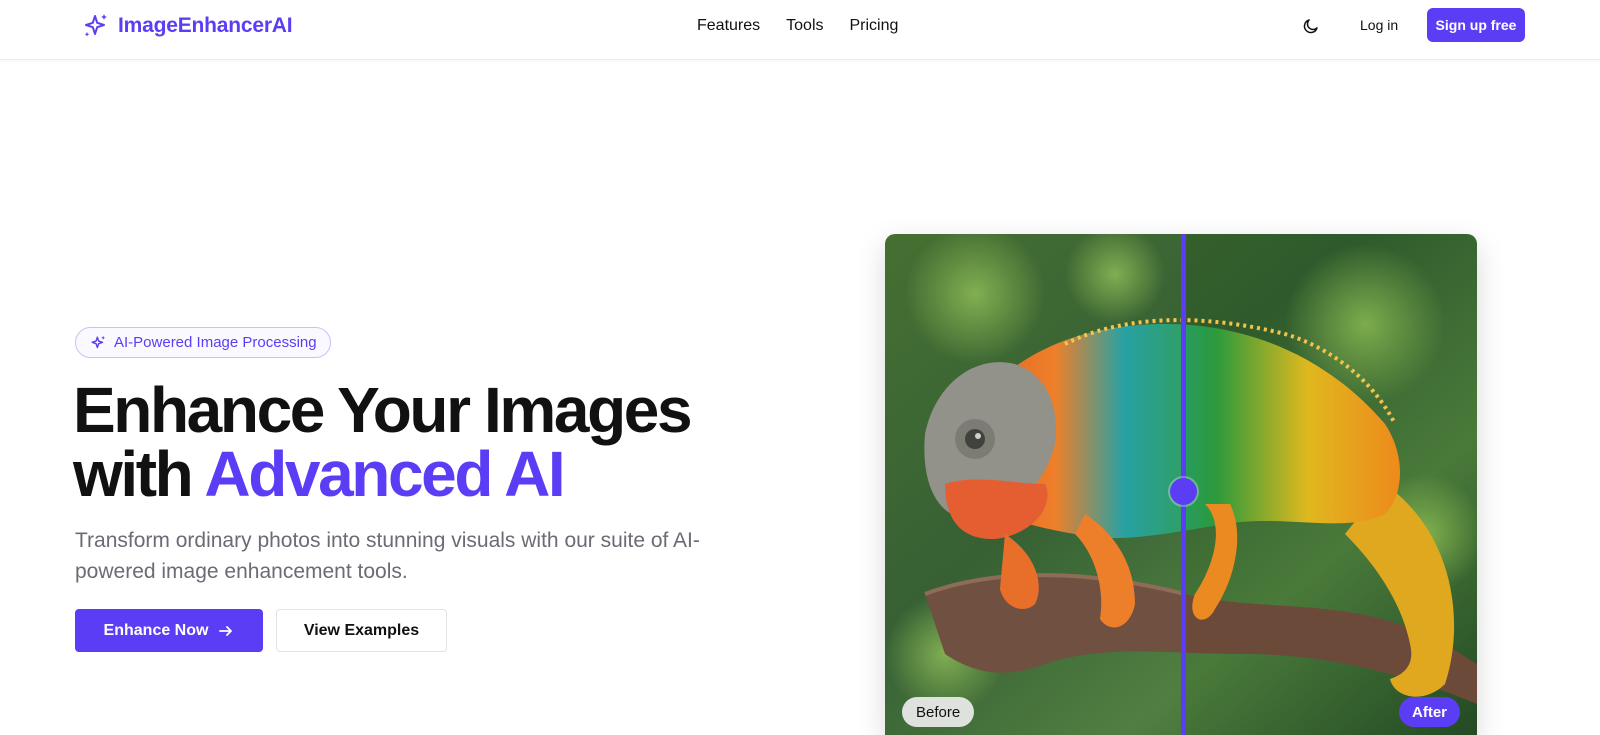  I want to click on enhance-now-label: Enhance Now, so click(156, 630).